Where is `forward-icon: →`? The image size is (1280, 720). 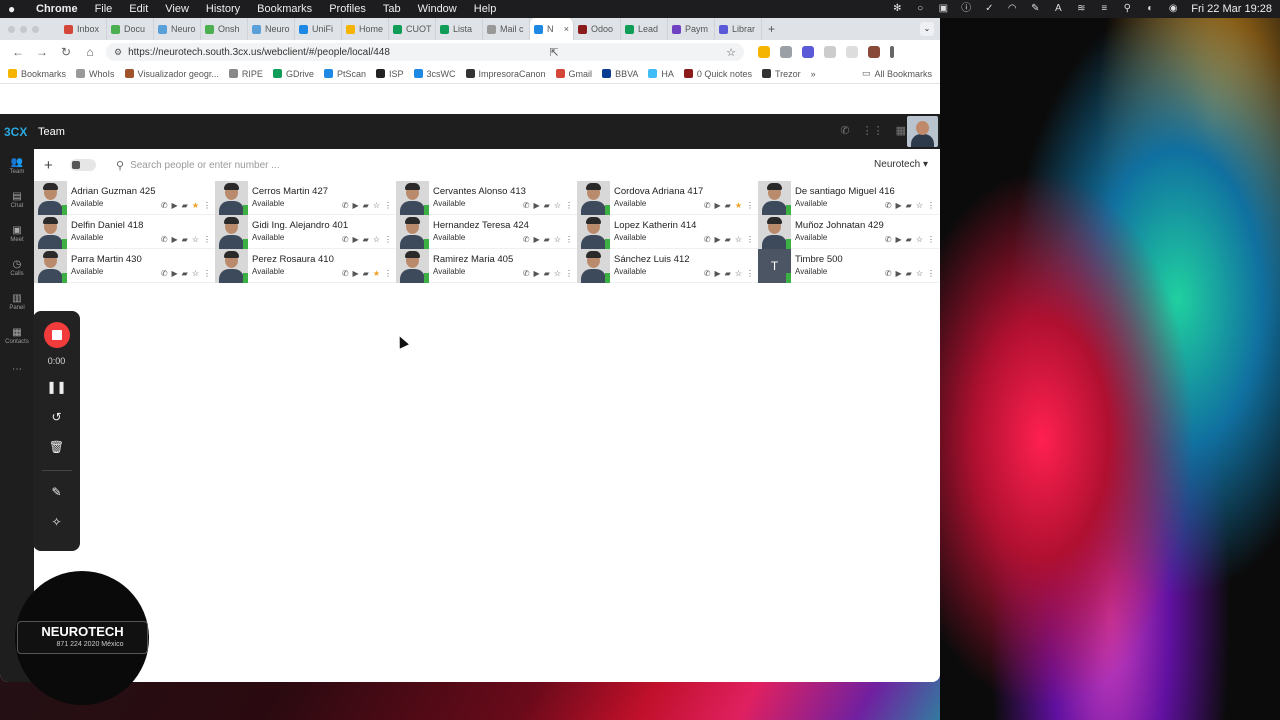
forward-icon: → is located at coordinates (42, 52).